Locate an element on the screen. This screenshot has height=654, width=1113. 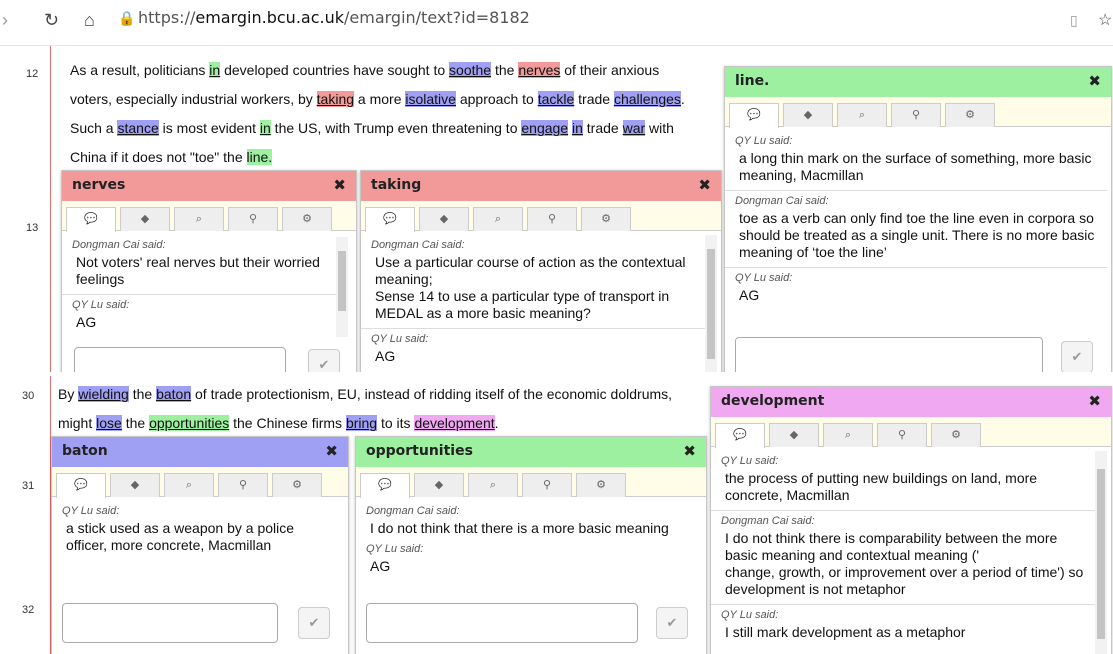
annotated-word: isolative is located at coordinates (430, 99).